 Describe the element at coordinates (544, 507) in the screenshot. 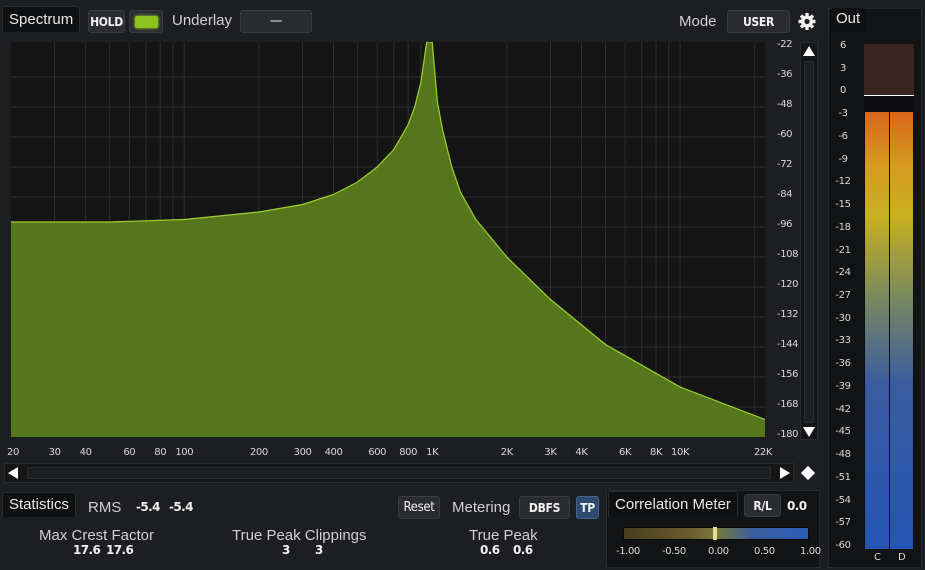

I see `metering-select: DBFS` at that location.